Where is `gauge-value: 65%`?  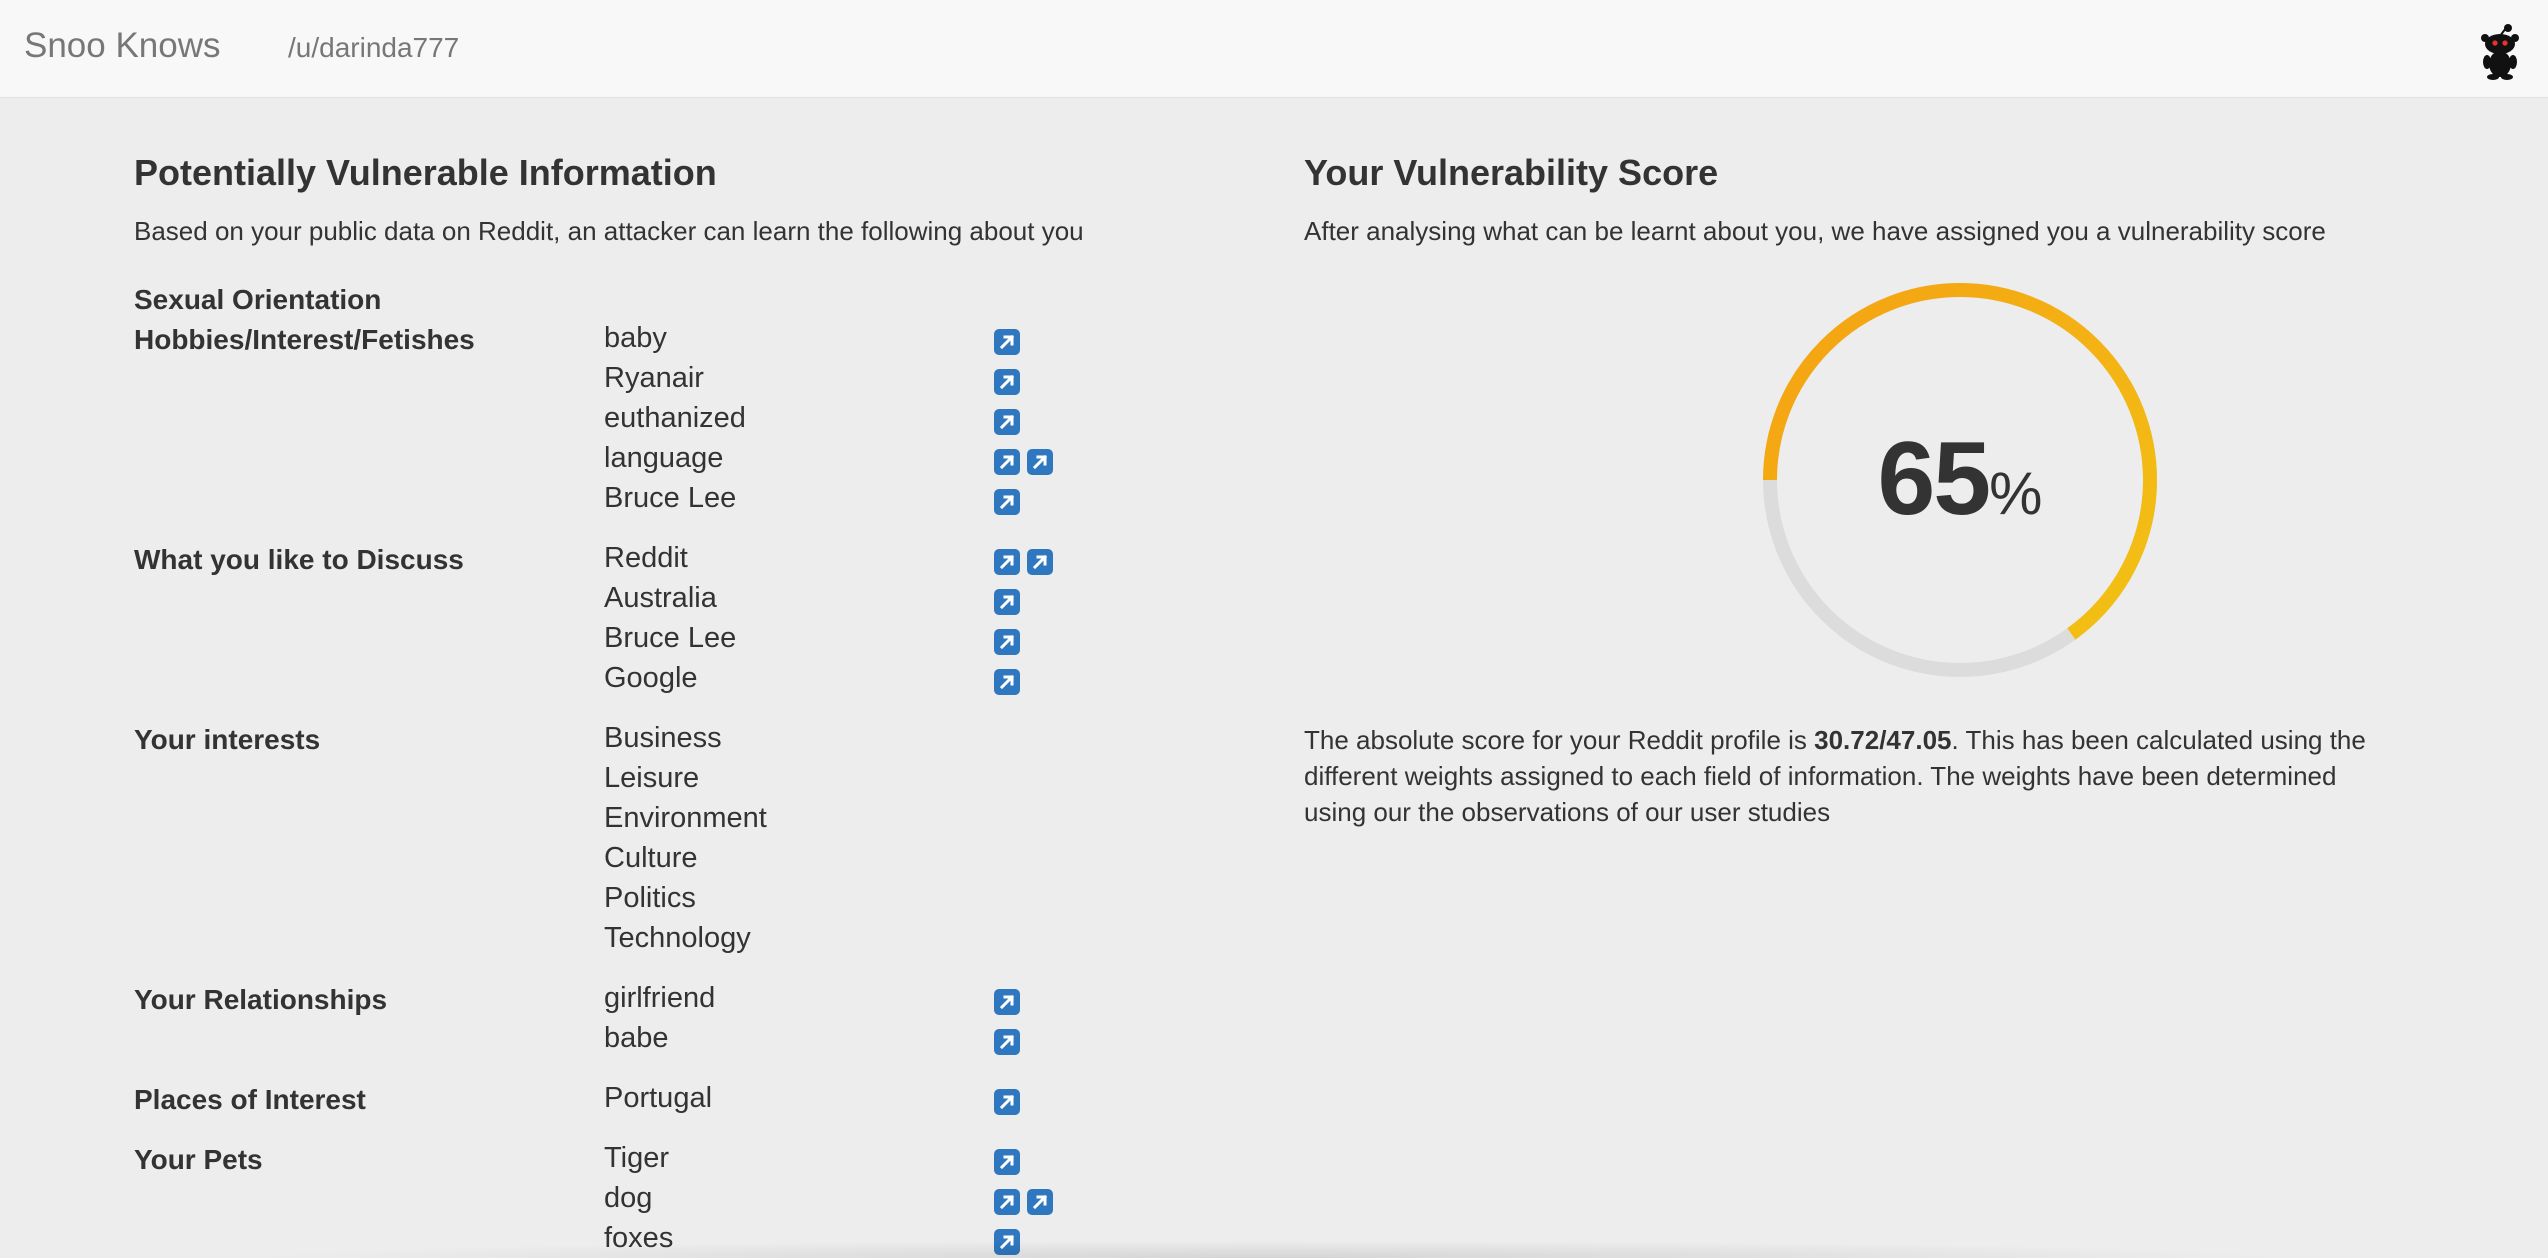
gauge-value: 65% is located at coordinates (1960, 479).